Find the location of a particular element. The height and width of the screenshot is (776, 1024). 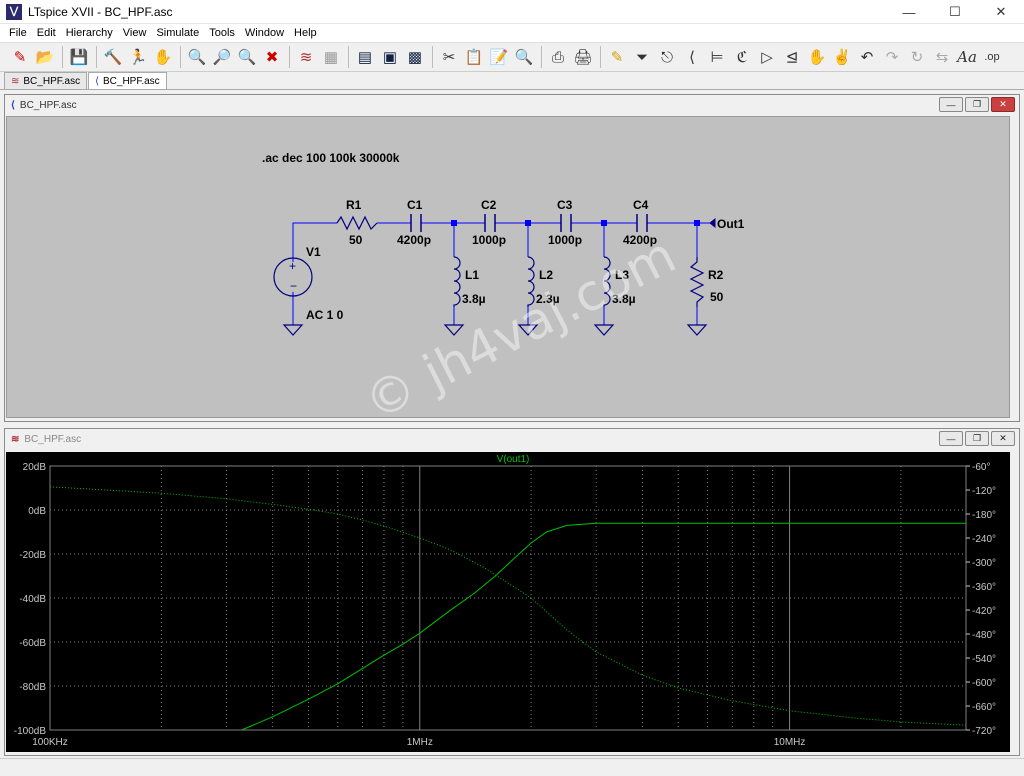

document-tabs: ≋ BC_HPF.asc ⟨ BC_HPF.asc is located at coordinates (512, 81).